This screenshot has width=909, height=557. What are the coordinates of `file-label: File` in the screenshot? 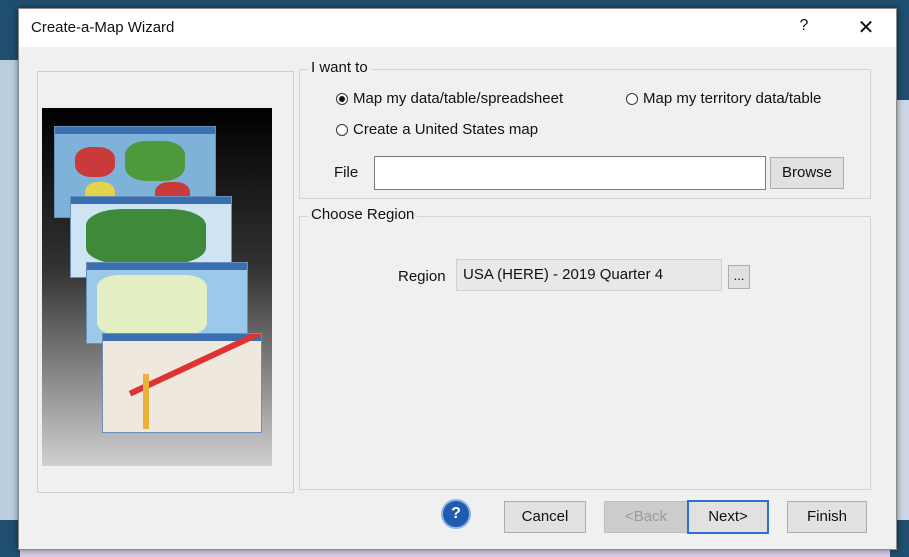 It's located at (346, 172).